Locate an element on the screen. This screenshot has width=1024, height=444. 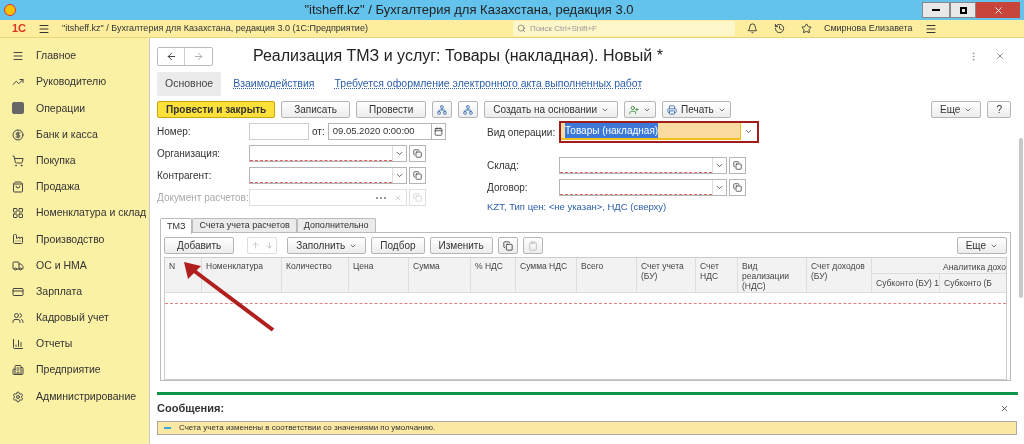
bell-icon is located at coordinates (752, 28).